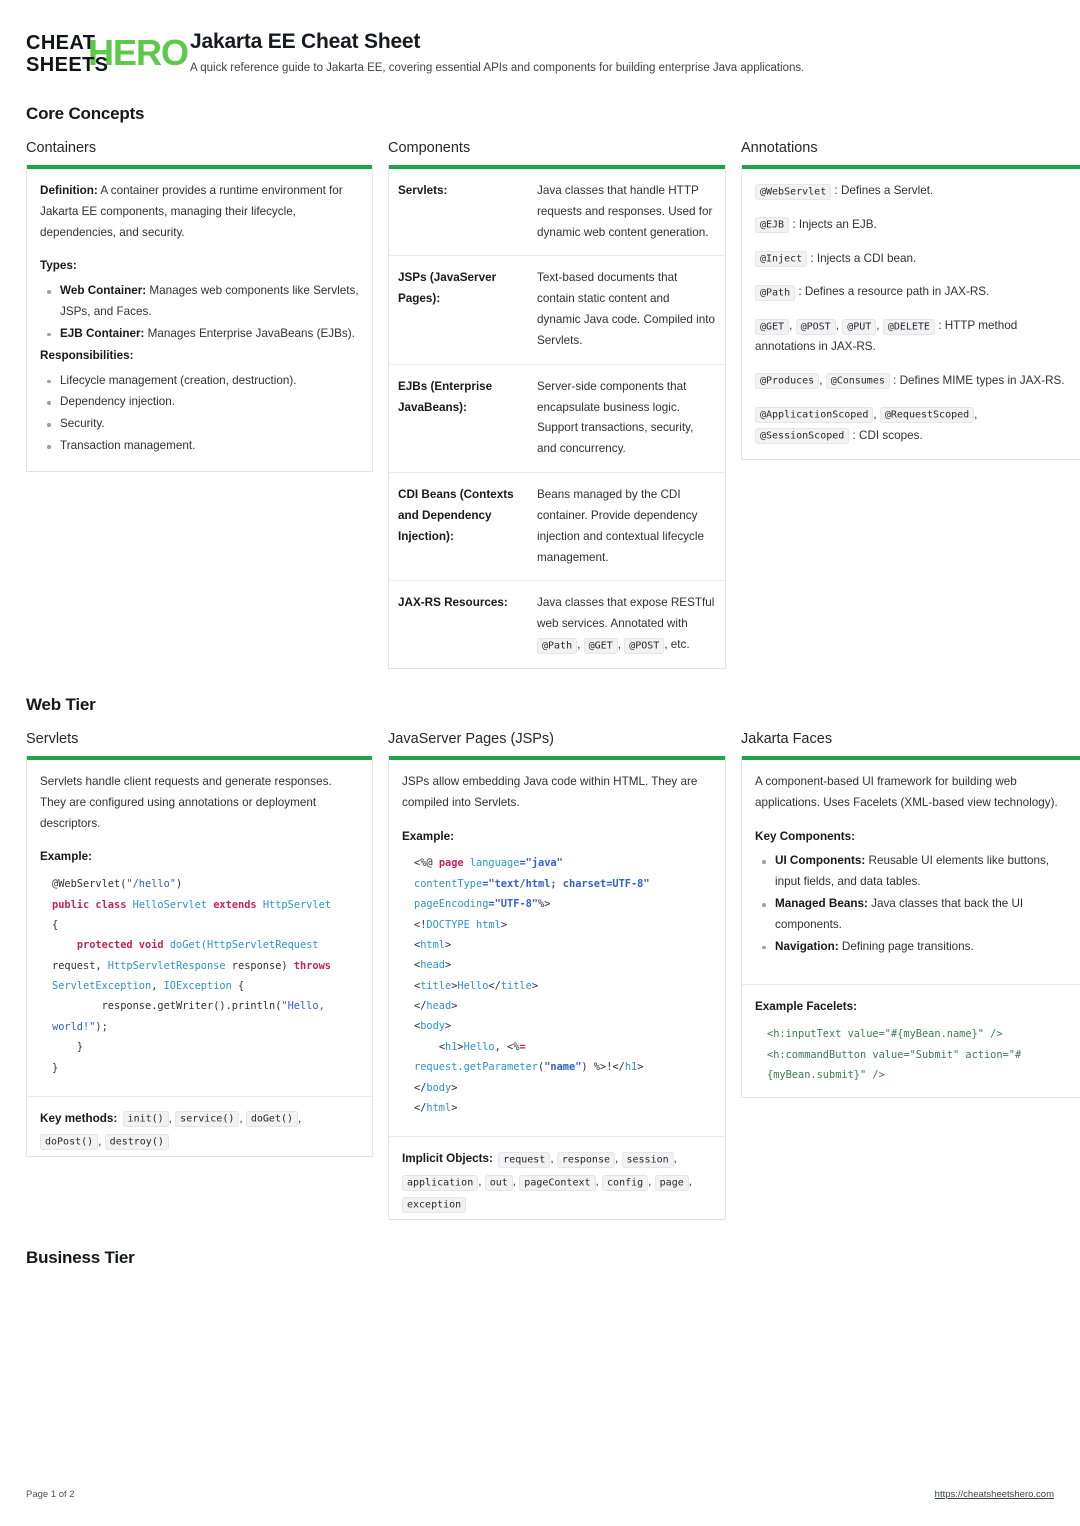 The image size is (1080, 1526). Describe the element at coordinates (145, 1119) in the screenshot. I see `method-chip: init()` at that location.